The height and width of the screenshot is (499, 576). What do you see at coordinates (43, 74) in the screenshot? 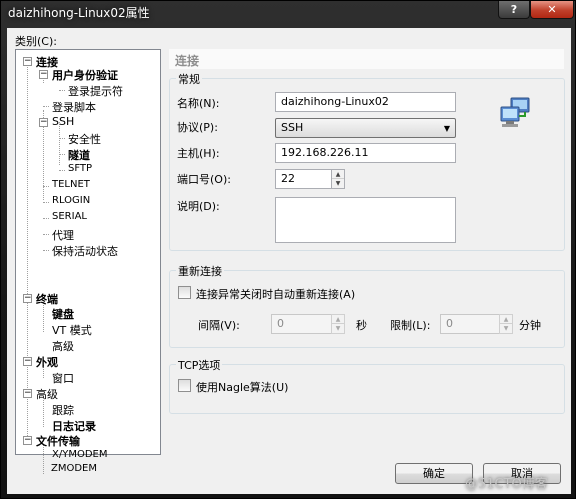
I see `collapse-user-auth-icon: −` at bounding box center [43, 74].